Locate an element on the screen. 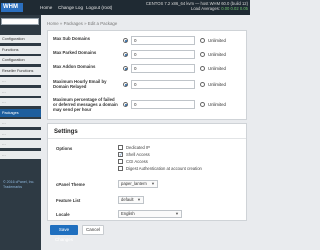 The height and width of the screenshot is (250, 320). settings-title: Settings is located at coordinates (66, 132).